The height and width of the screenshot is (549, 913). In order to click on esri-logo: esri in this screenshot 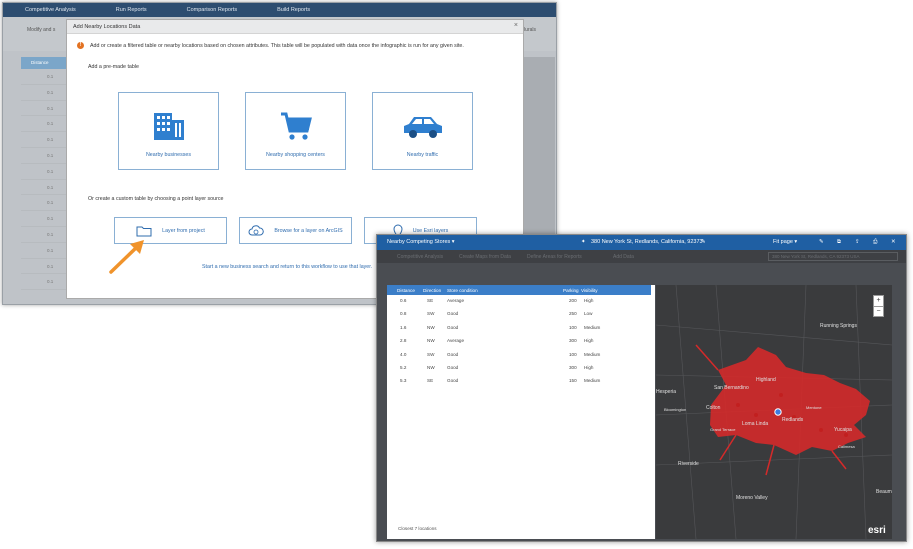, I will do `click(877, 530)`.